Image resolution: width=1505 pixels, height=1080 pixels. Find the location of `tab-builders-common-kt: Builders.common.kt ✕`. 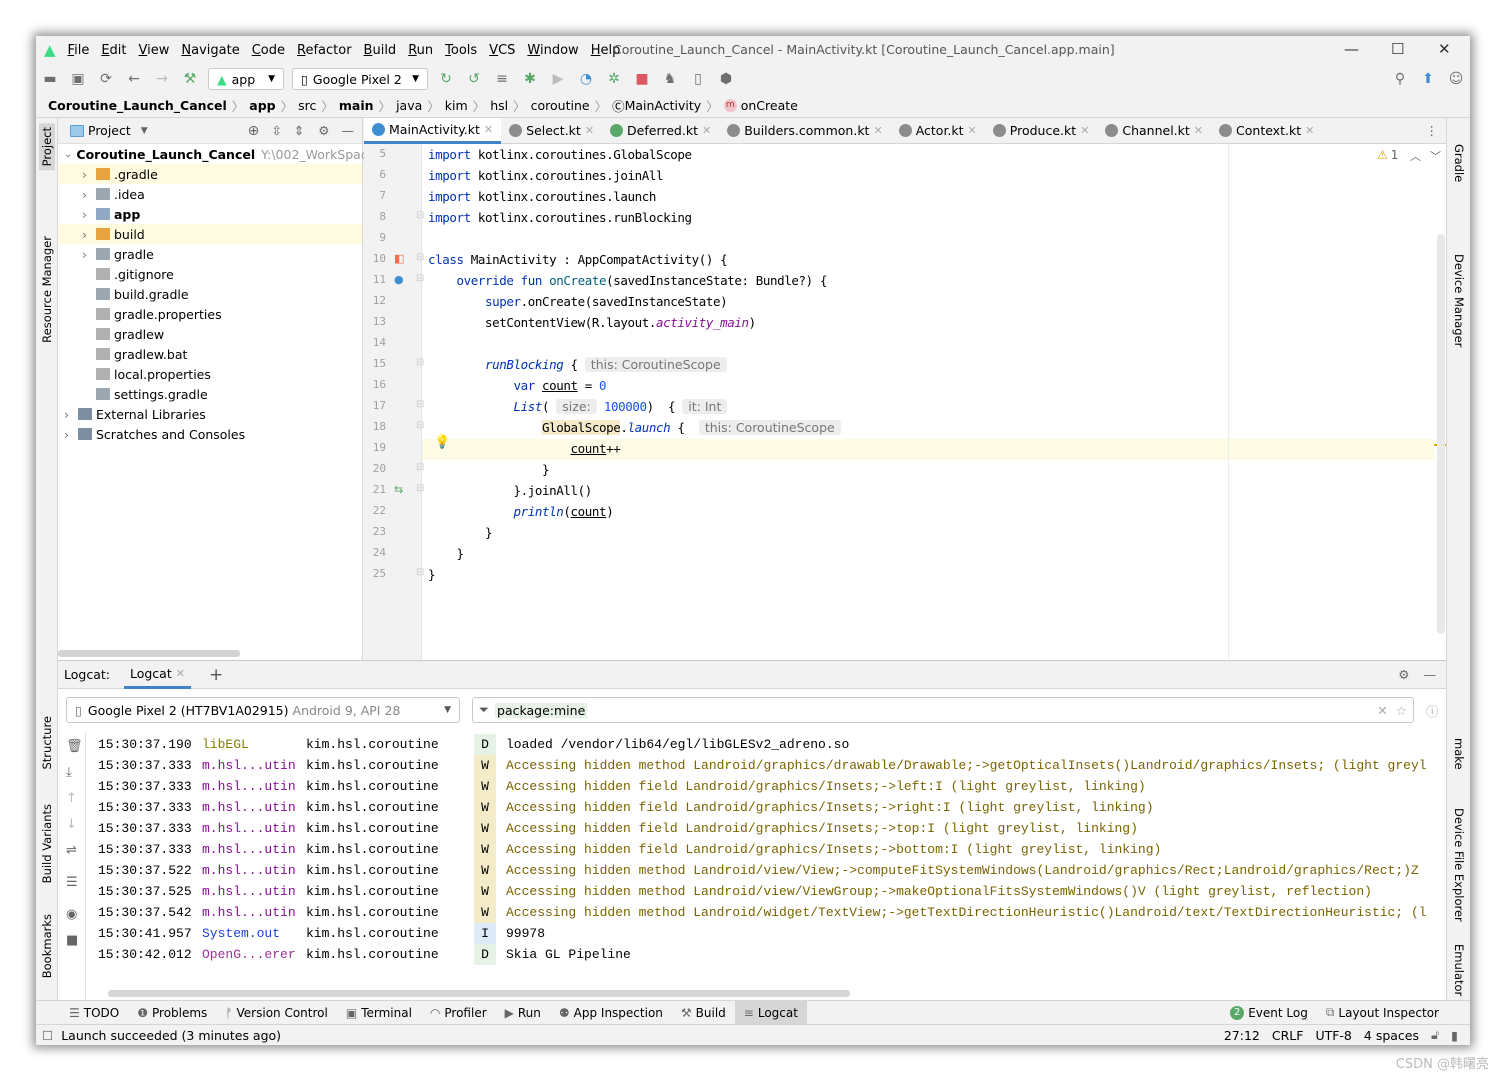

tab-builders-common-kt: Builders.common.kt ✕ is located at coordinates (804, 131).